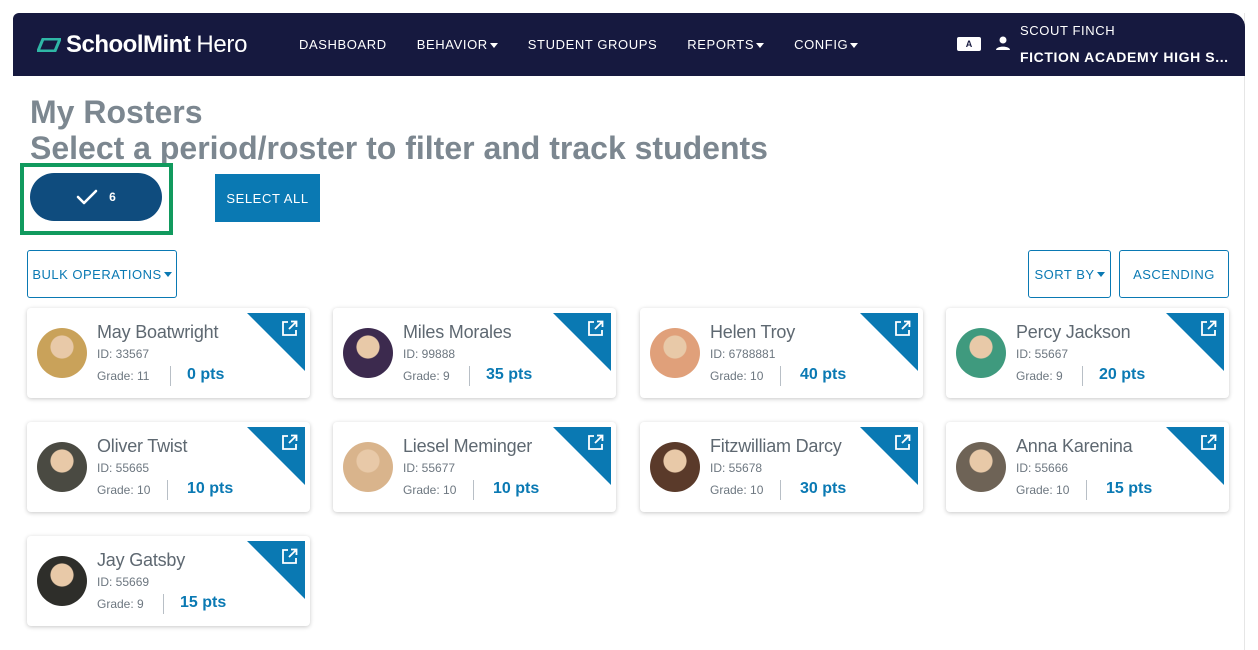 The height and width of the screenshot is (650, 1258). I want to click on student-points: 30 pts, so click(823, 488).